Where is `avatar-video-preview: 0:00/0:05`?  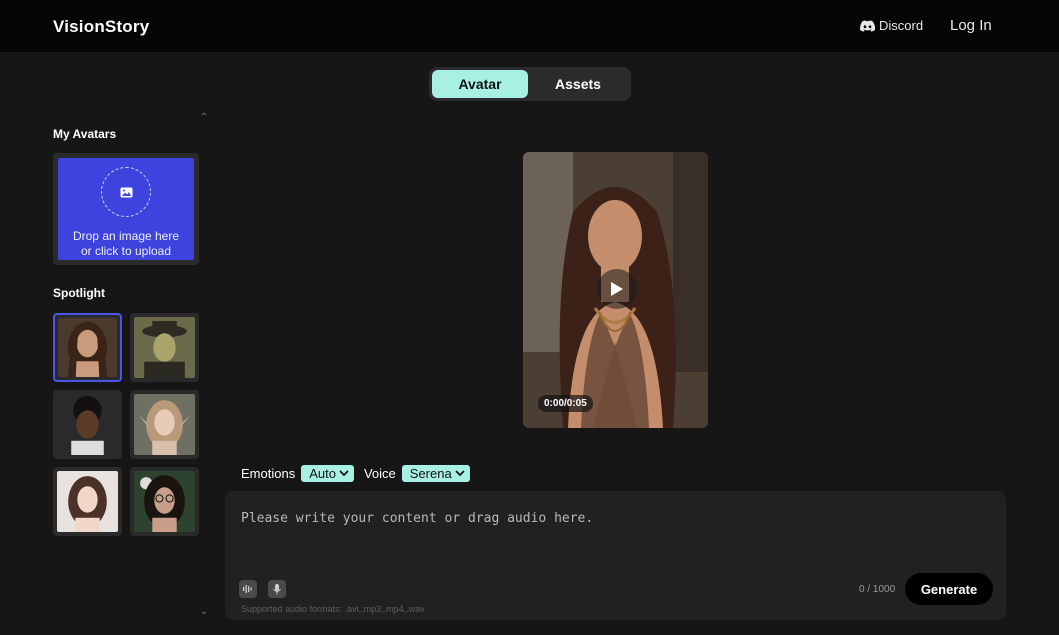
avatar-video-preview: 0:00/0:05 is located at coordinates (615, 290).